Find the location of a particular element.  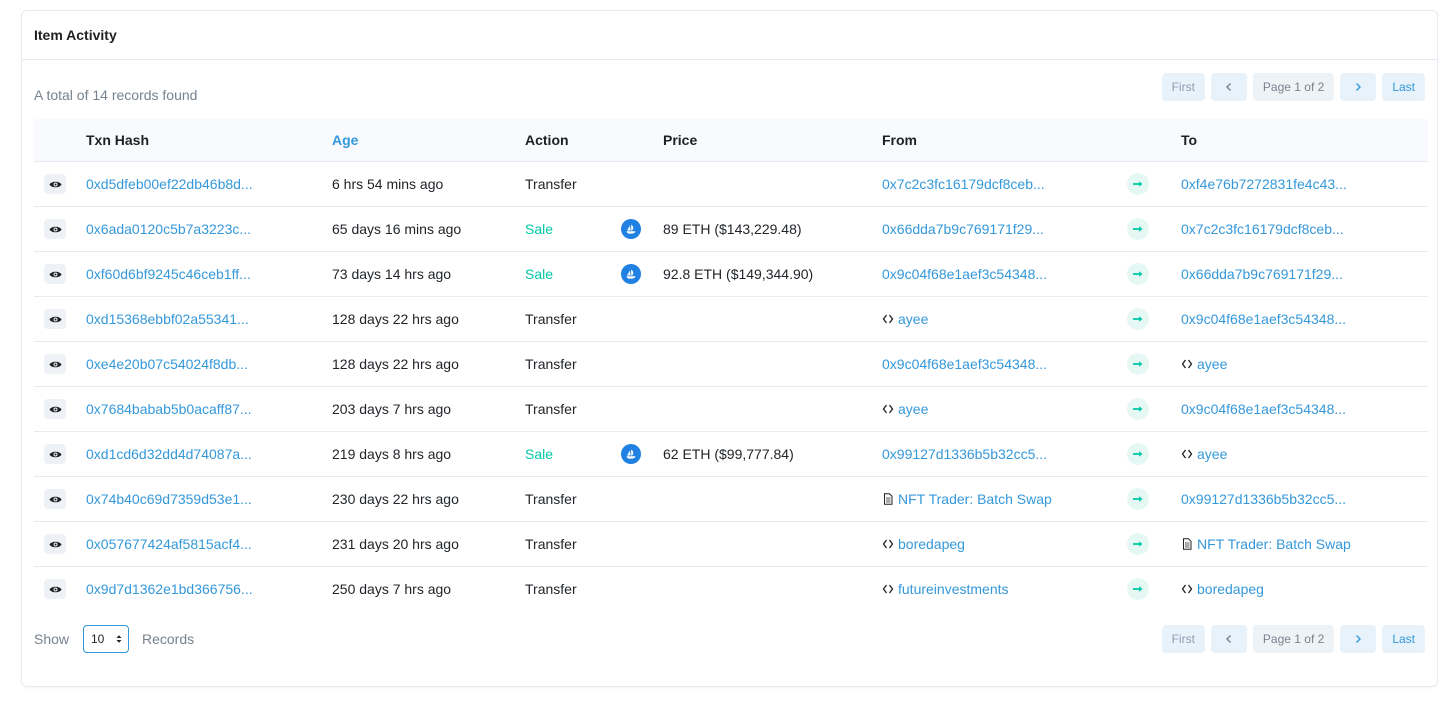

age-cell: 250 days 7 hrs ago is located at coordinates (392, 589).